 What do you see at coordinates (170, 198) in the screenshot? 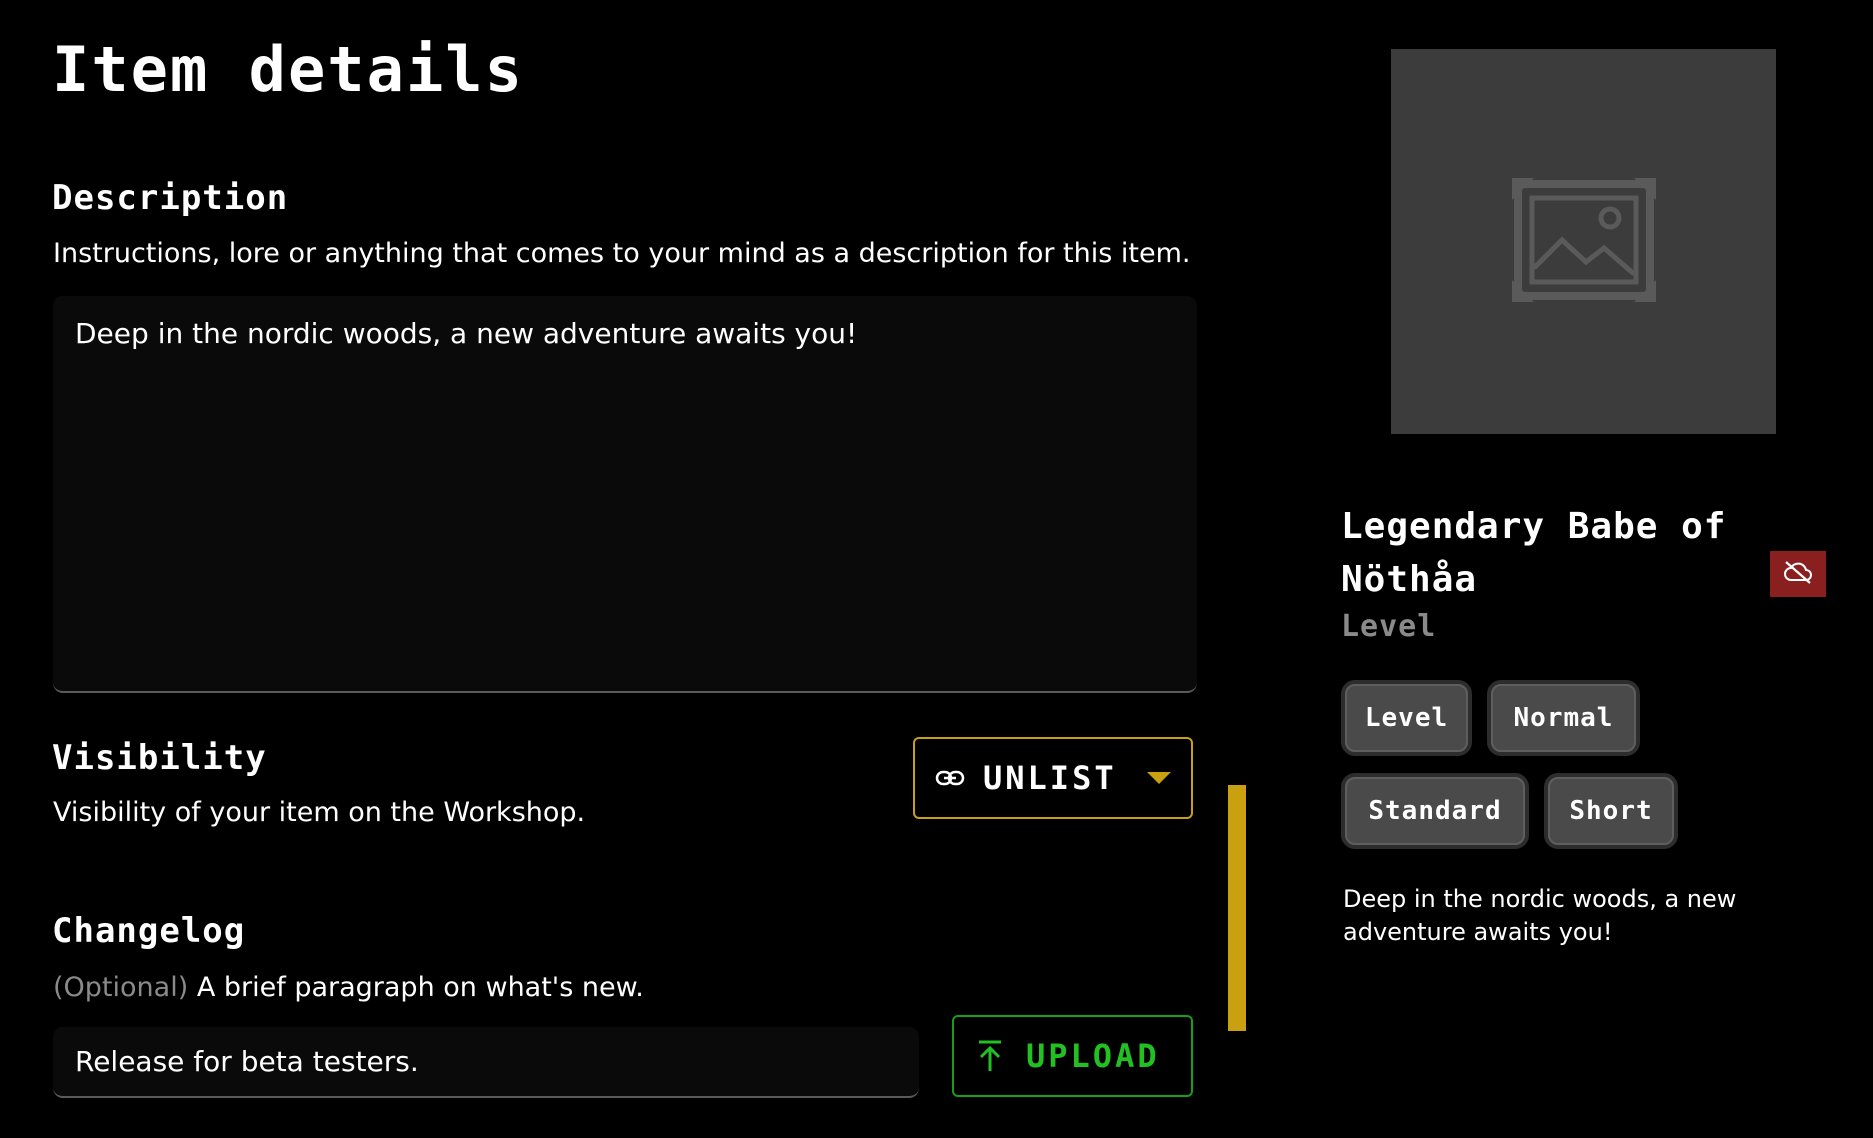
I see `description-title: Description` at bounding box center [170, 198].